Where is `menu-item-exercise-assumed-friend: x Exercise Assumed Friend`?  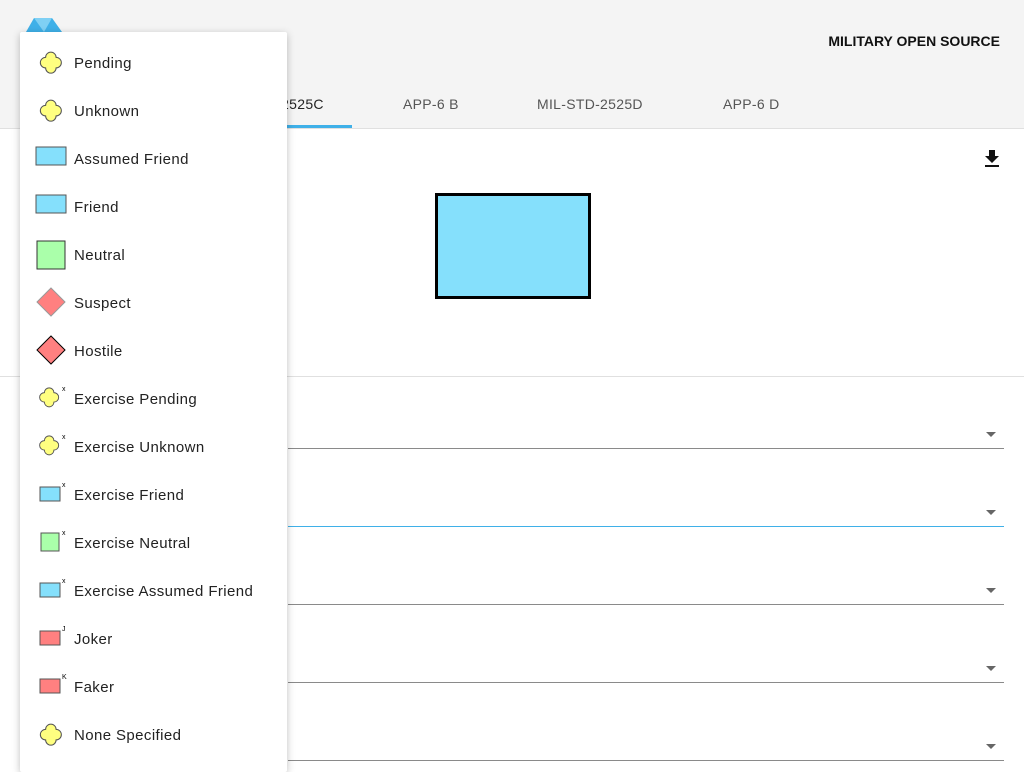 menu-item-exercise-assumed-friend: x Exercise Assumed Friend is located at coordinates (153, 591).